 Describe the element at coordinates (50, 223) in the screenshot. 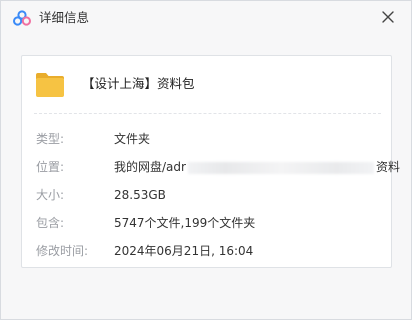

I see `contains-label: 包含:` at that location.